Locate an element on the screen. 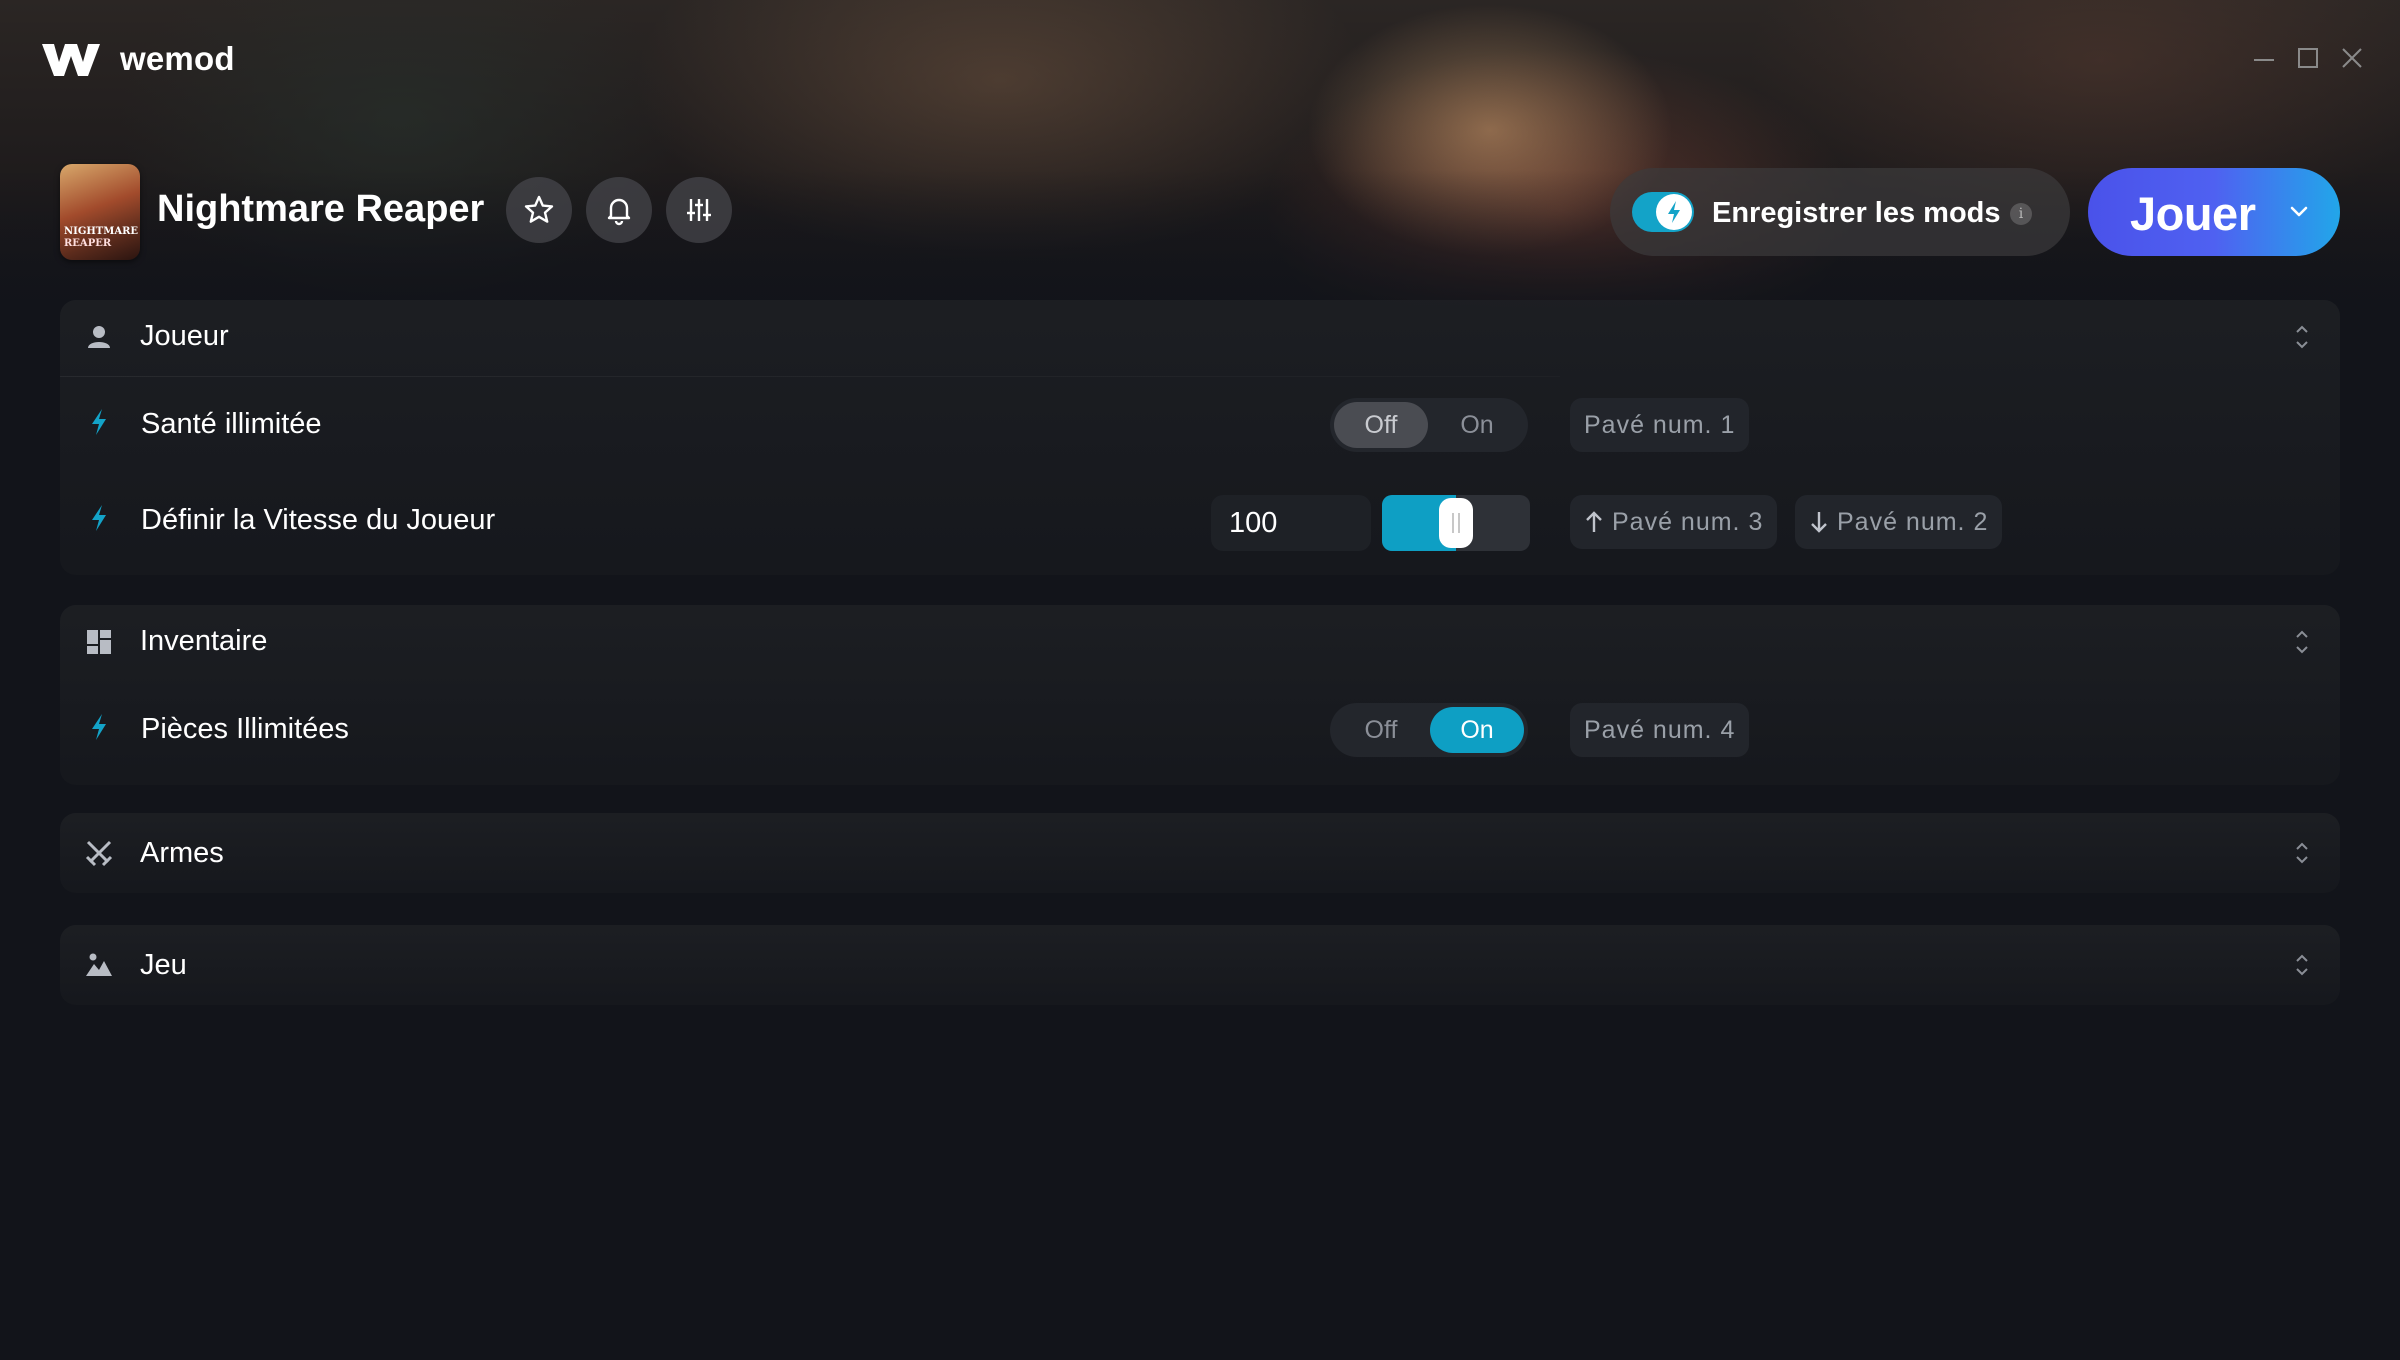 This screenshot has height=1360, width=2400. brand-name: wemod is located at coordinates (177, 58).